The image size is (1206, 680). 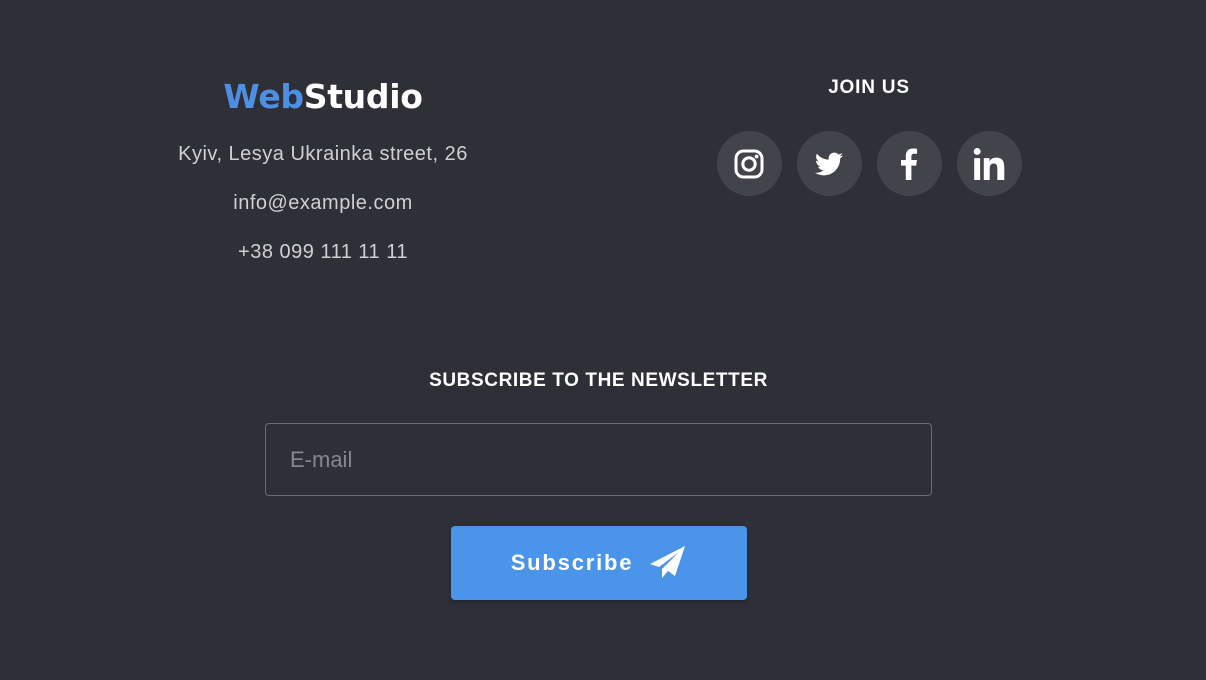 What do you see at coordinates (668, 562) in the screenshot?
I see `paper-plane-icon` at bounding box center [668, 562].